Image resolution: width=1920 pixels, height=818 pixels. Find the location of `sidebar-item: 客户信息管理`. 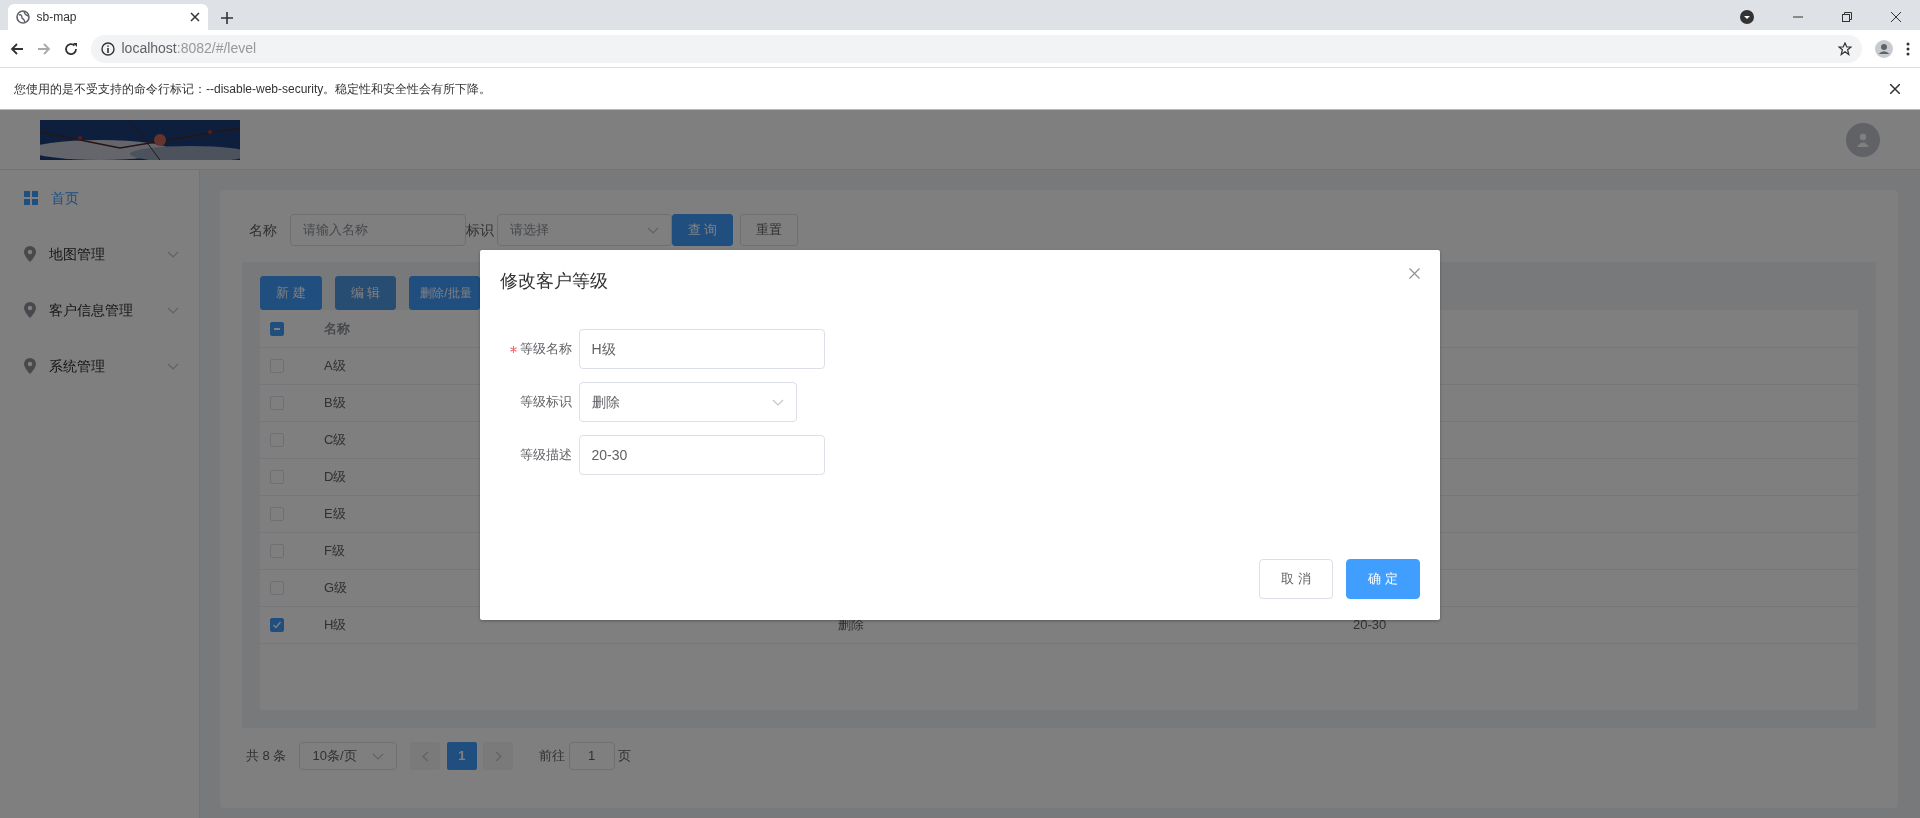

sidebar-item: 客户信息管理 is located at coordinates (99, 310).